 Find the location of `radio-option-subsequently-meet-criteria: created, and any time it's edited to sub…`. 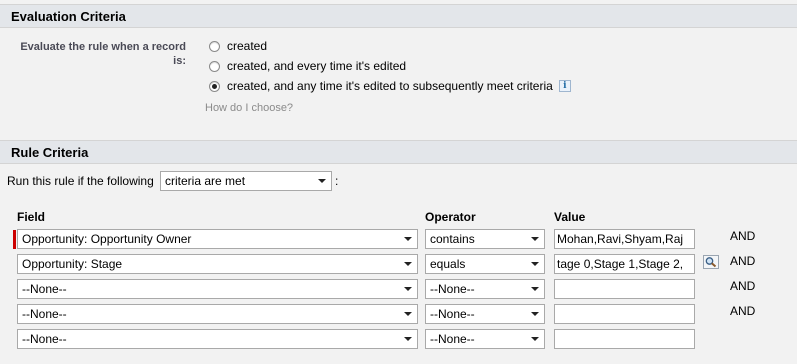

radio-option-subsequently-meet-criteria: created, and any time it's edited to sub… is located at coordinates (390, 86).